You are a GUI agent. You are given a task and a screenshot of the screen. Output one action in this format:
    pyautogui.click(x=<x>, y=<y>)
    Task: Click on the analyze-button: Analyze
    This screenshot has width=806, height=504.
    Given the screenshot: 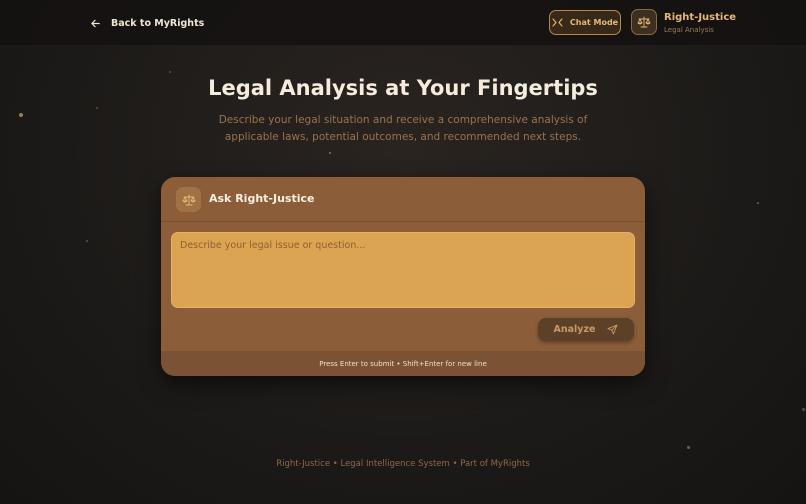 What is the action you would take?
    pyautogui.click(x=586, y=329)
    